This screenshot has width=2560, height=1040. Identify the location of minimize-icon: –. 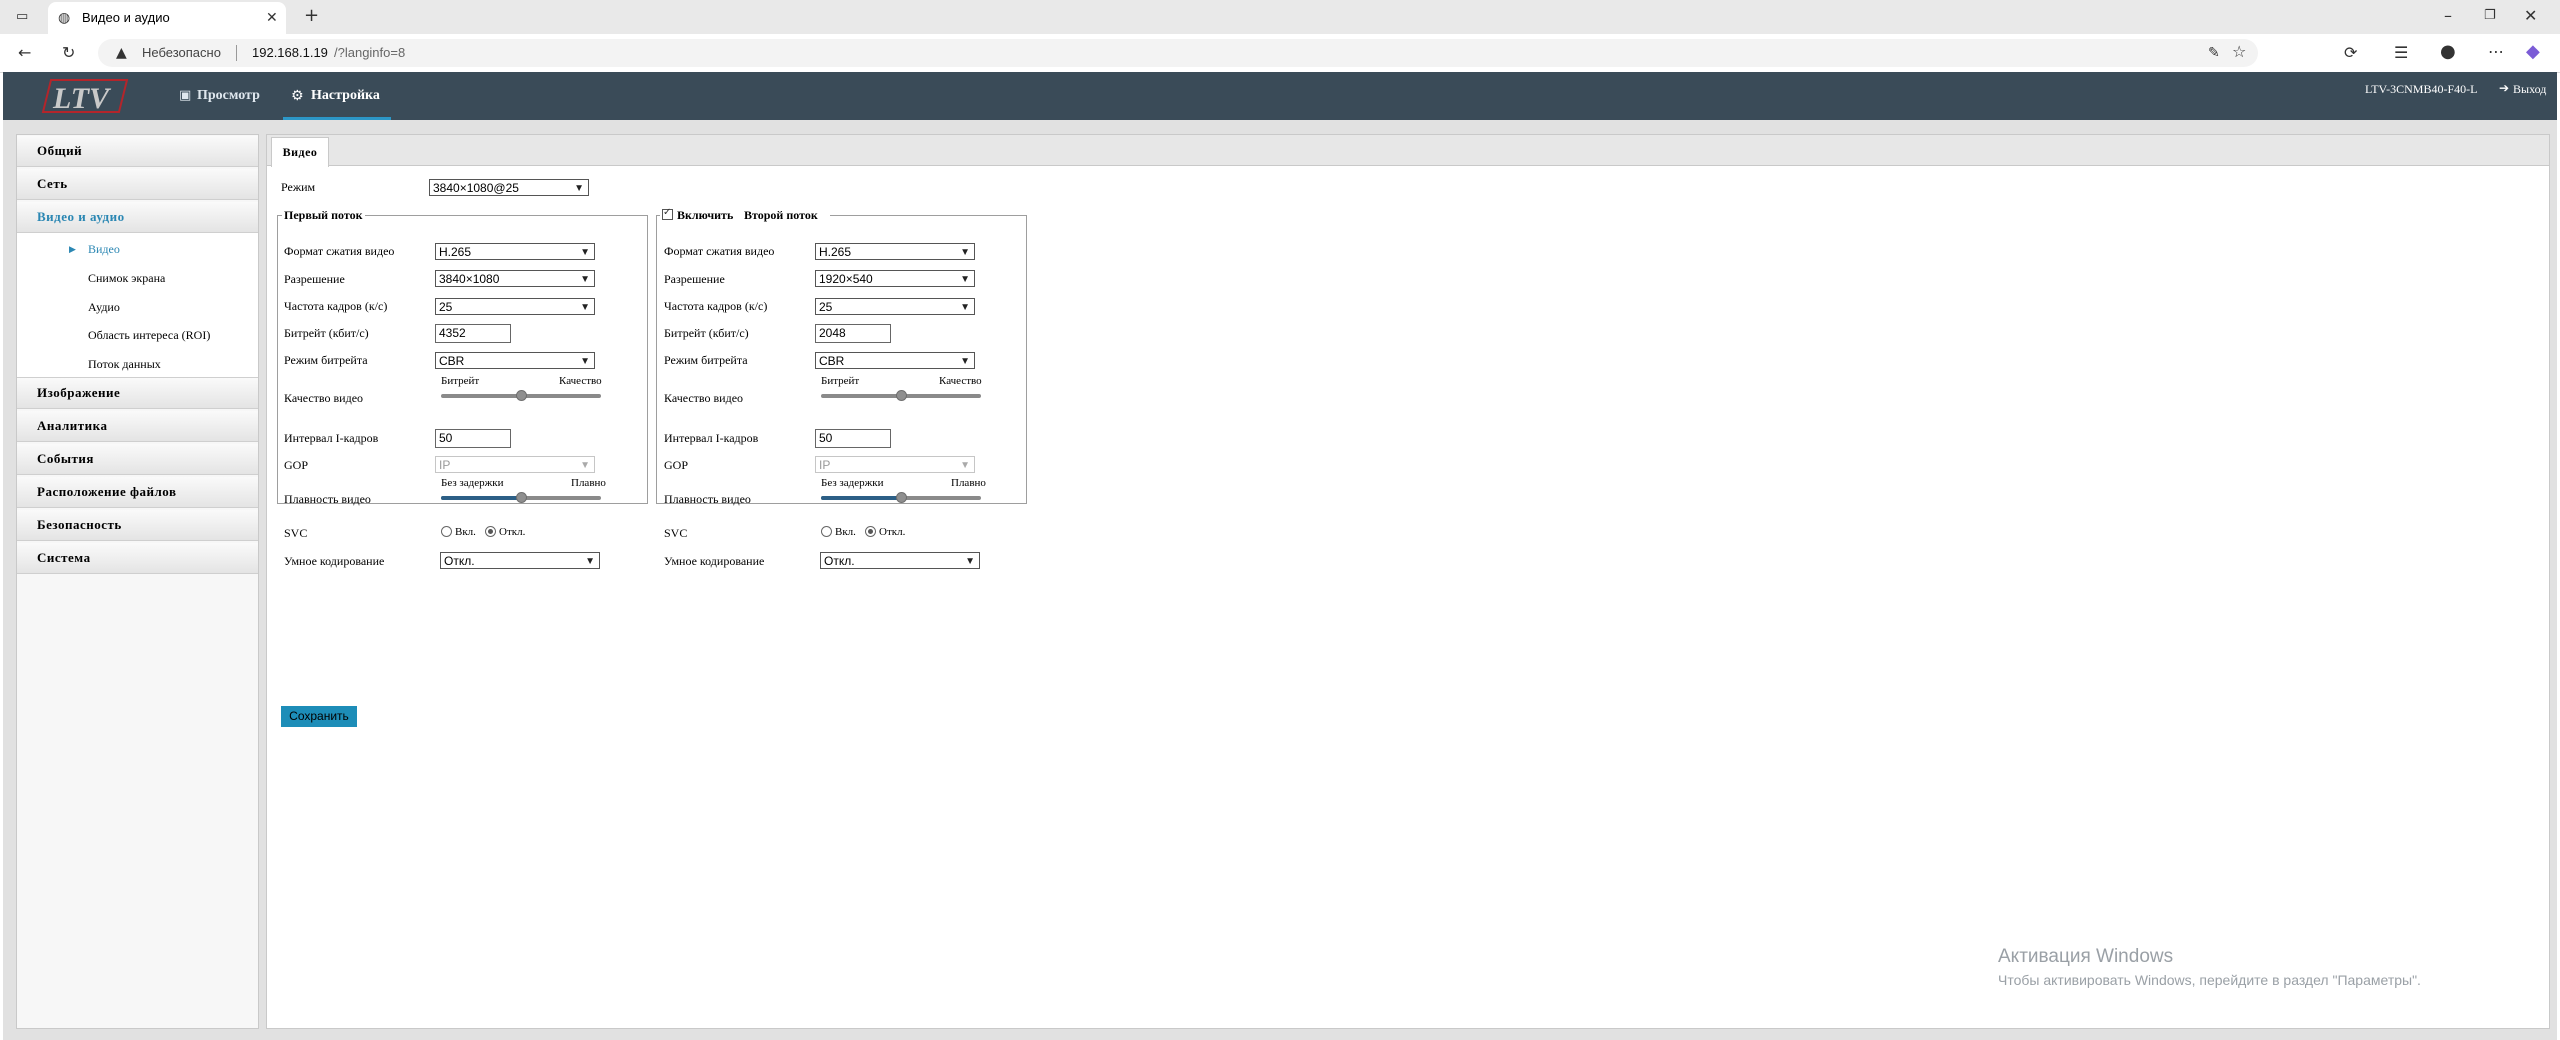
(2448, 16).